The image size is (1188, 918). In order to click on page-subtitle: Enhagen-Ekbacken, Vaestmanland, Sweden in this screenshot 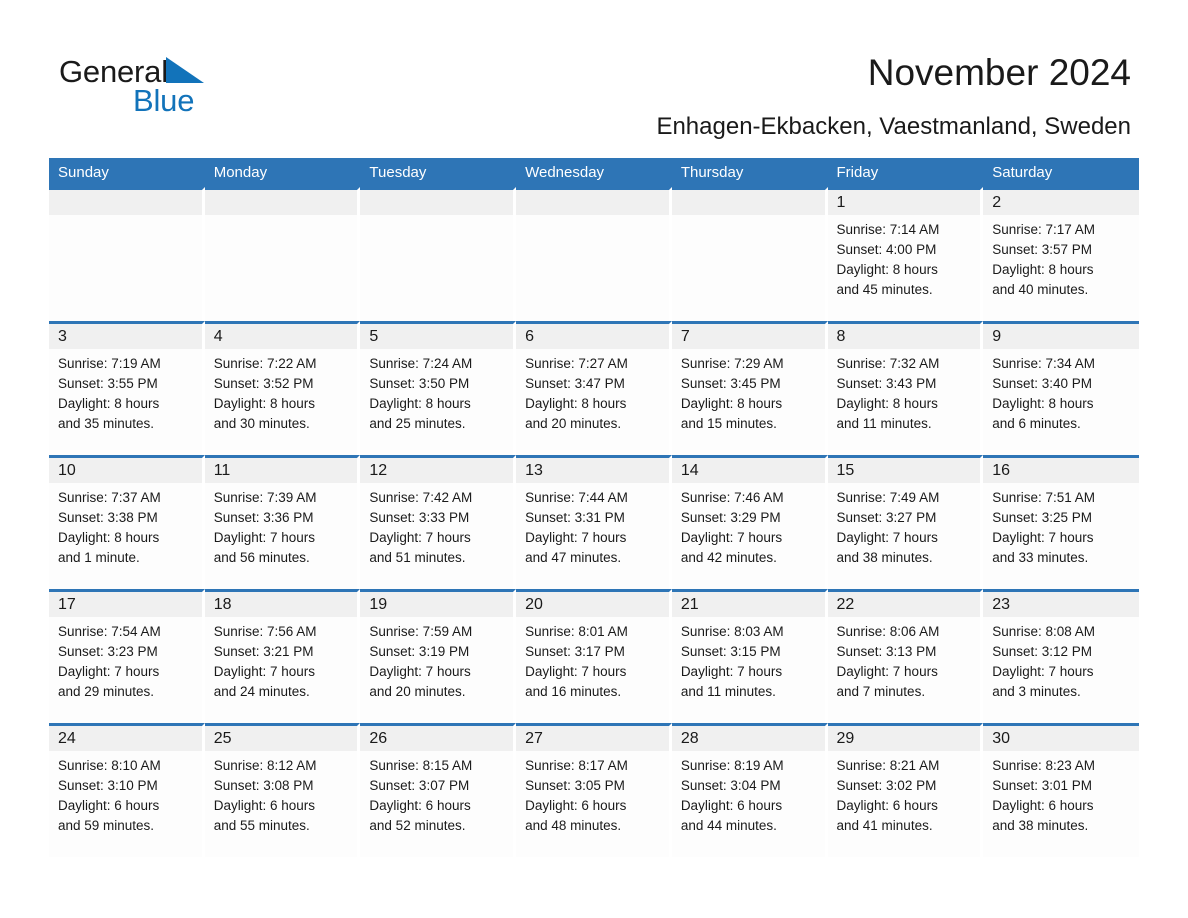, I will do `click(893, 126)`.